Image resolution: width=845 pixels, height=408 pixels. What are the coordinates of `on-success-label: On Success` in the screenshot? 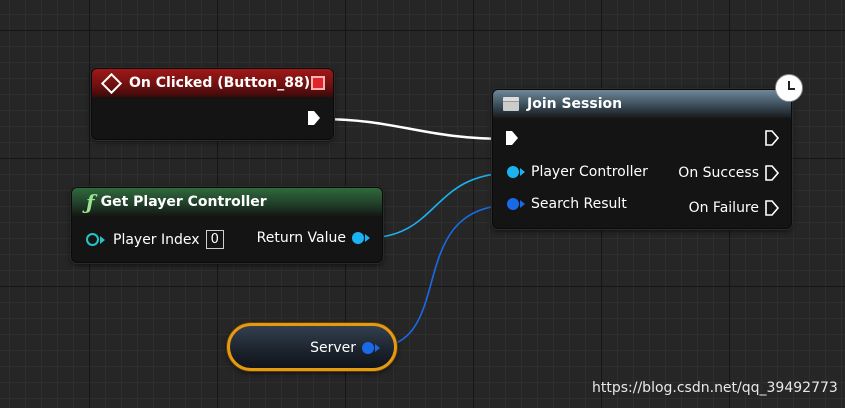 It's located at (718, 173).